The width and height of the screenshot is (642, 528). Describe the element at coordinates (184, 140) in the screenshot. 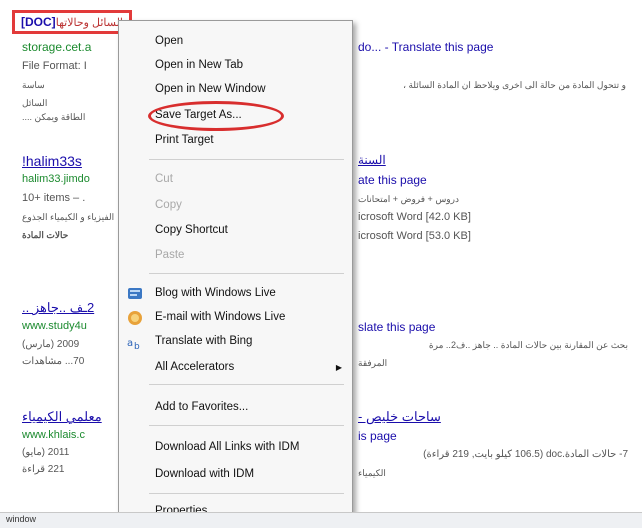

I see `menu-item-print-target: Print Target` at that location.